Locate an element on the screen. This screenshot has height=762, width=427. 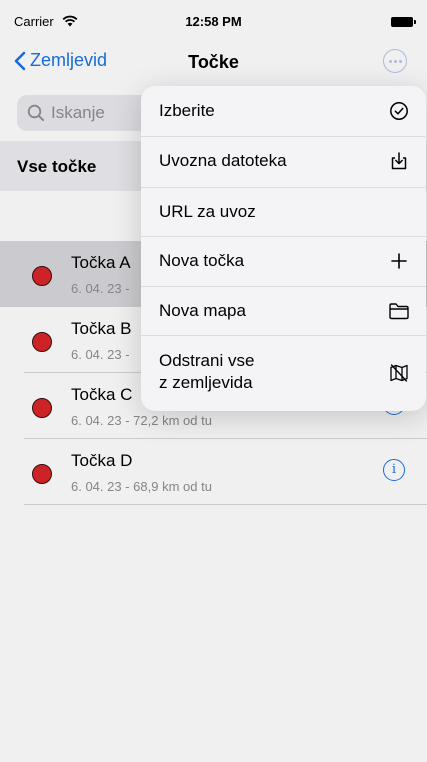
menu-item-import-url: URL za uvoz is located at coordinates (283, 212).